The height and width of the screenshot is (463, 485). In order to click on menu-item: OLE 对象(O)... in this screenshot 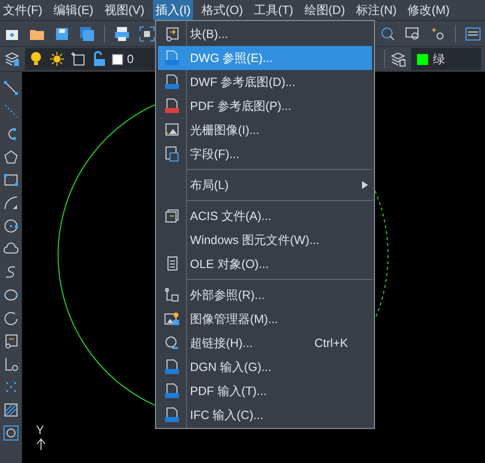, I will do `click(265, 264)`.